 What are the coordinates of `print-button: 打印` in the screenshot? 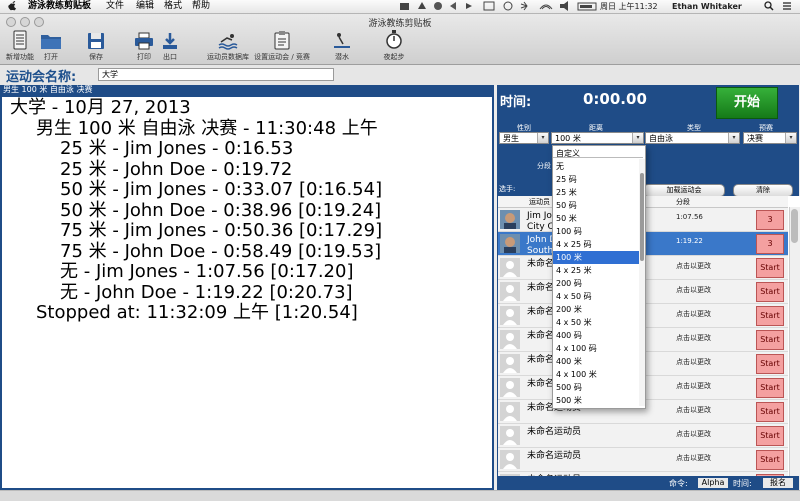 It's located at (144, 45).